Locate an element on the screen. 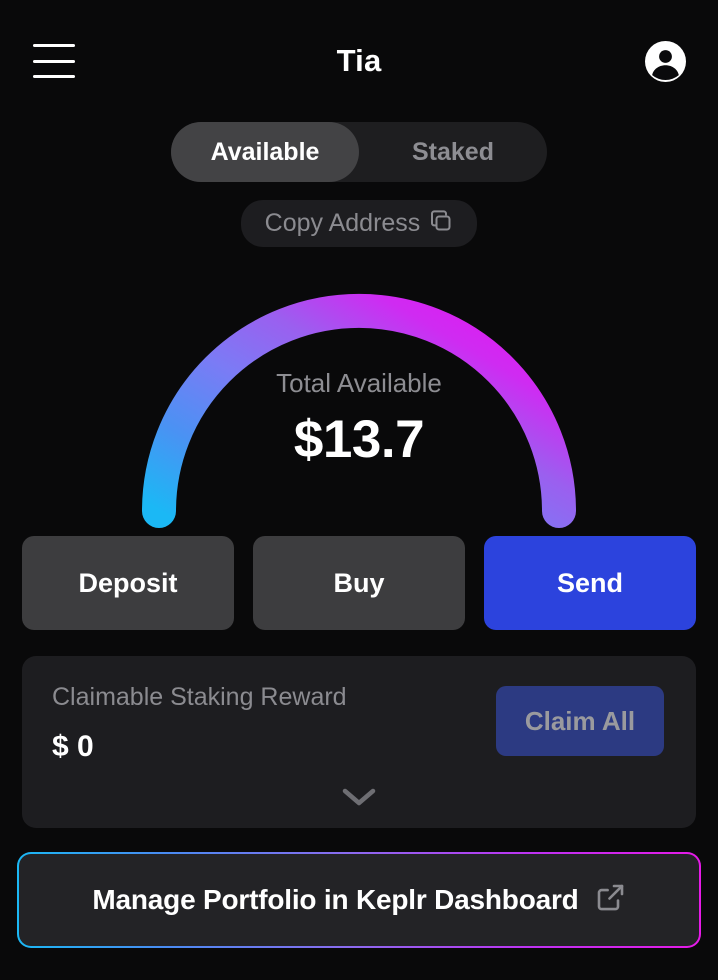 The image size is (718, 980). manage-portfolio-label: Manage Portfolio in Keplr Dashboard is located at coordinates (335, 899).